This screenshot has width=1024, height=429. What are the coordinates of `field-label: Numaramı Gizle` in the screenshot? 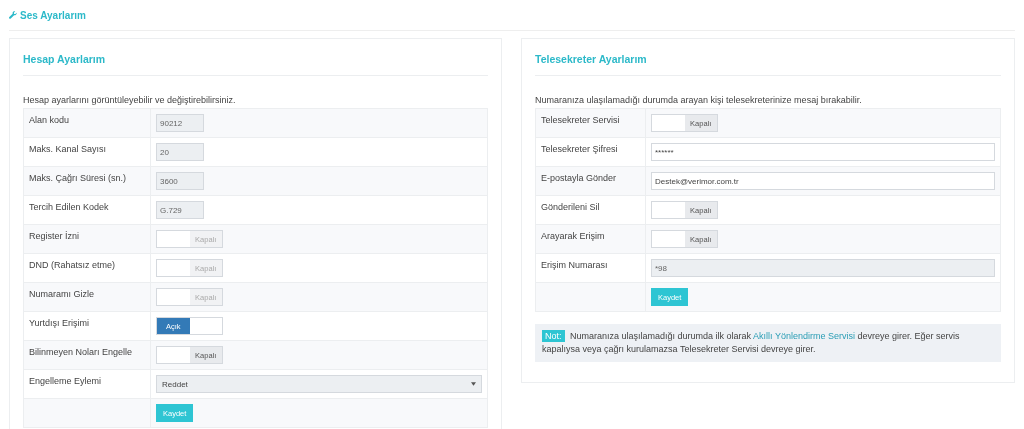 It's located at (61, 294).